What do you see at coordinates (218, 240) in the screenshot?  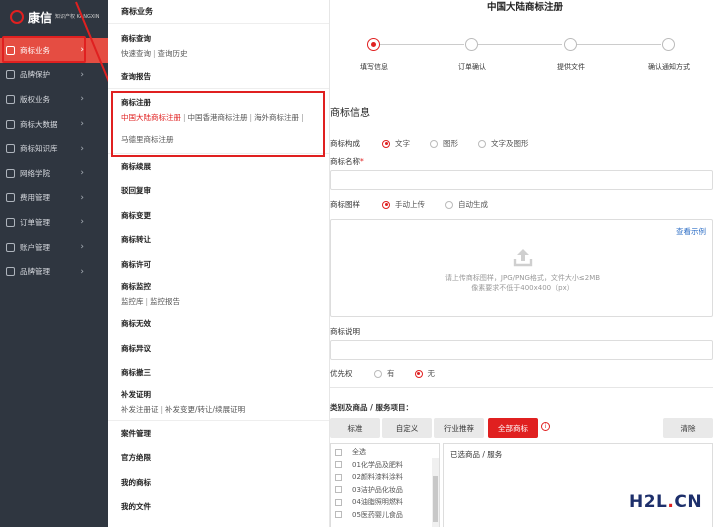 I see `submenu-item: 商标转让` at bounding box center [218, 240].